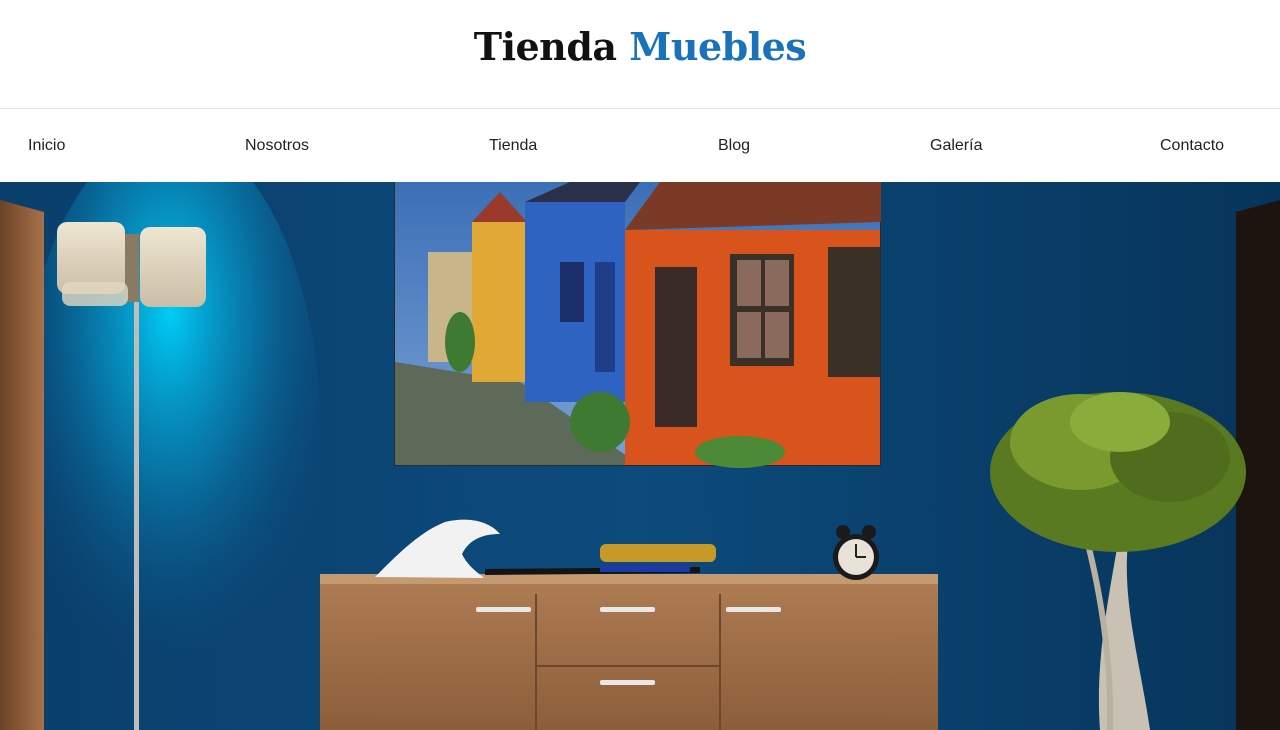 The width and height of the screenshot is (1280, 730). Describe the element at coordinates (513, 146) in the screenshot. I see `nav-item-tienda: Tienda` at that location.